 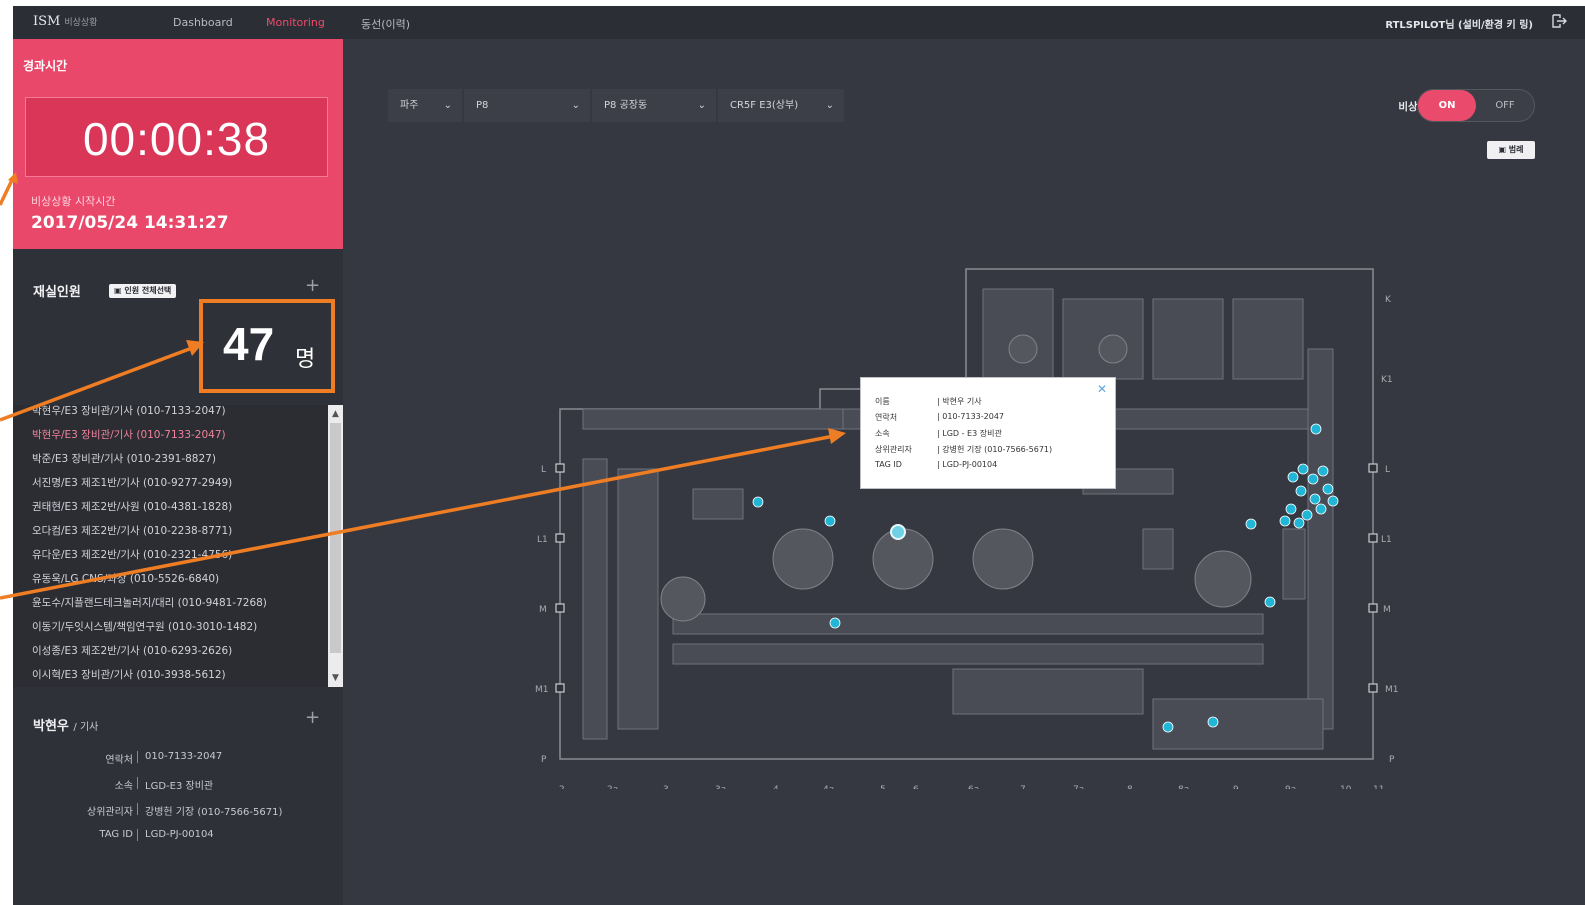 What do you see at coordinates (898, 532) in the screenshot?
I see `person-marker-selected` at bounding box center [898, 532].